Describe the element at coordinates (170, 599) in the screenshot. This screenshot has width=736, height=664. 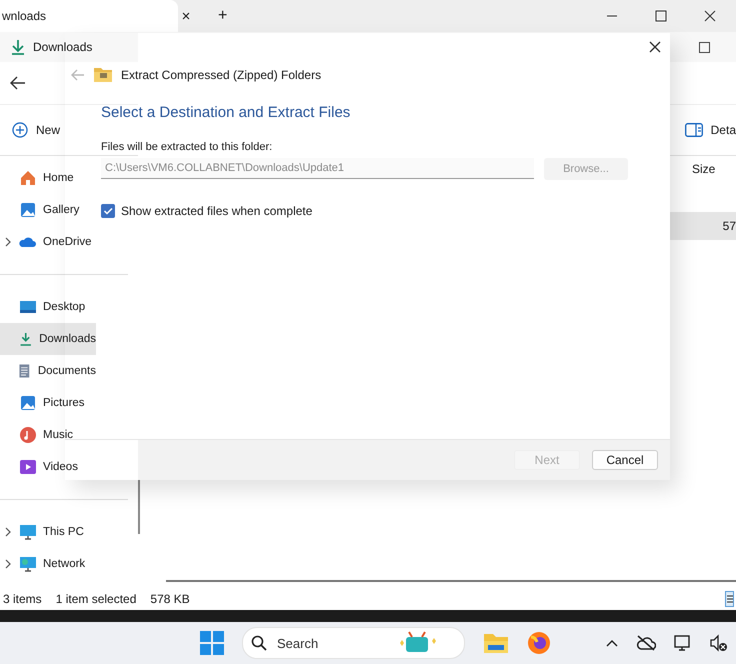
I see `selection-size: 578 KB` at that location.